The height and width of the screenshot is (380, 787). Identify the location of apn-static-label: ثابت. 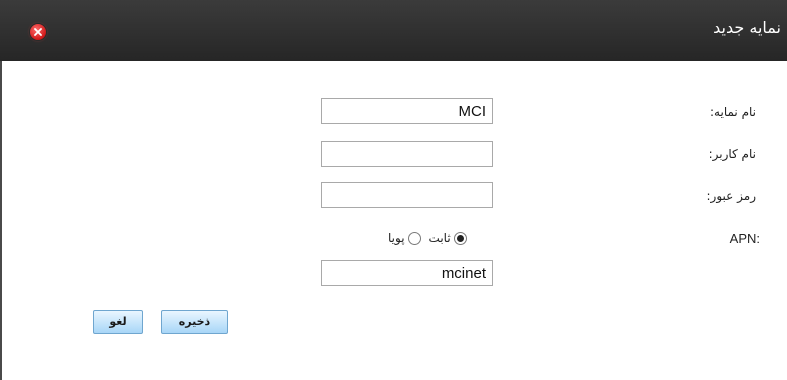
(439, 238).